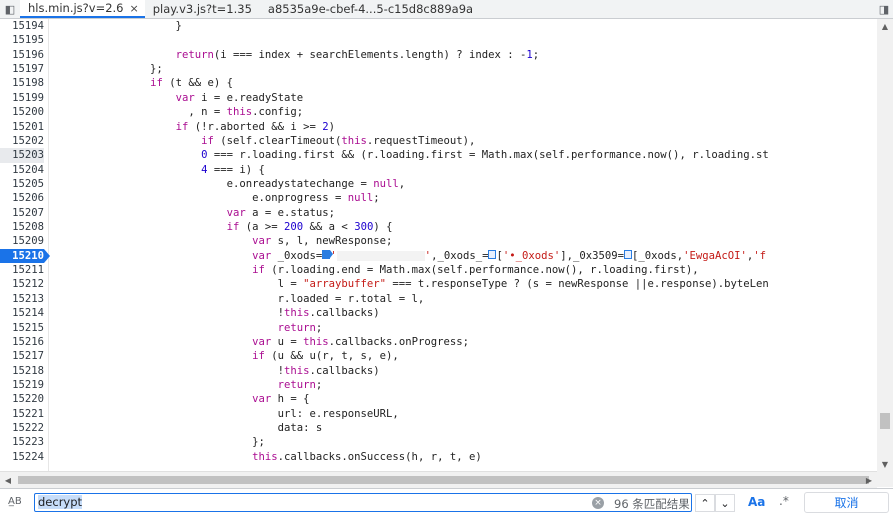 The width and height of the screenshot is (893, 516). Describe the element at coordinates (885, 464) in the screenshot. I see `scroll-down-icon: ▼` at that location.